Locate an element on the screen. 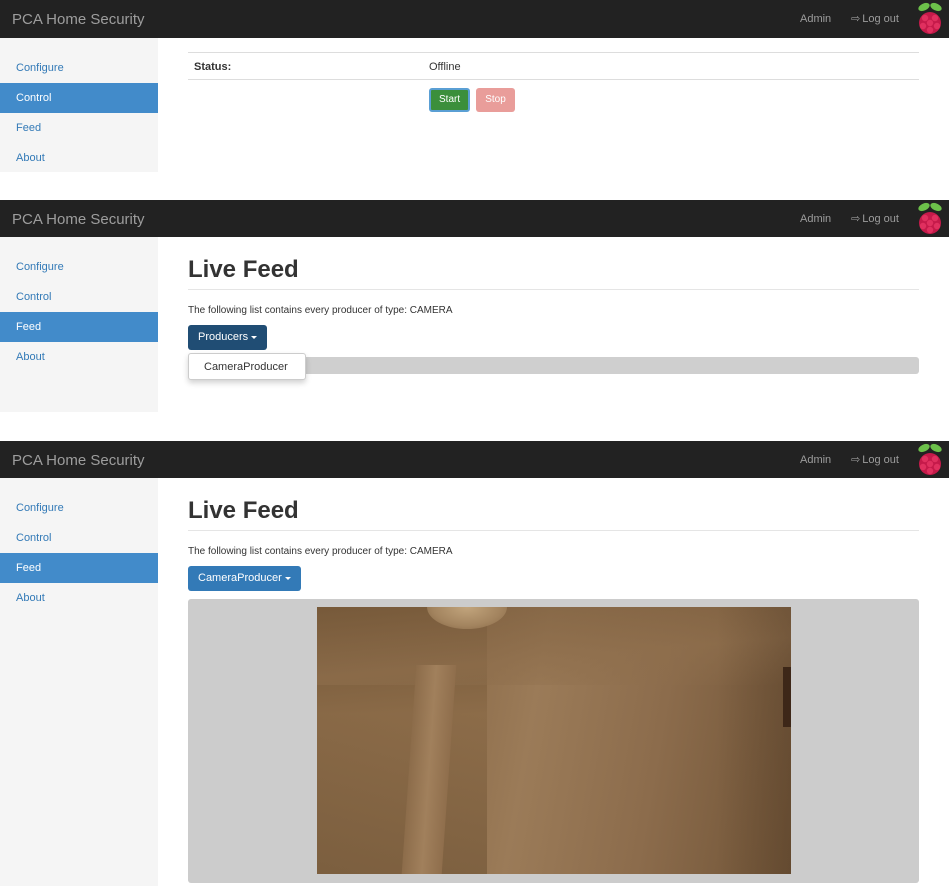 The width and height of the screenshot is (949, 886). control-main: Status: Offline Start Stop is located at coordinates (553, 82).